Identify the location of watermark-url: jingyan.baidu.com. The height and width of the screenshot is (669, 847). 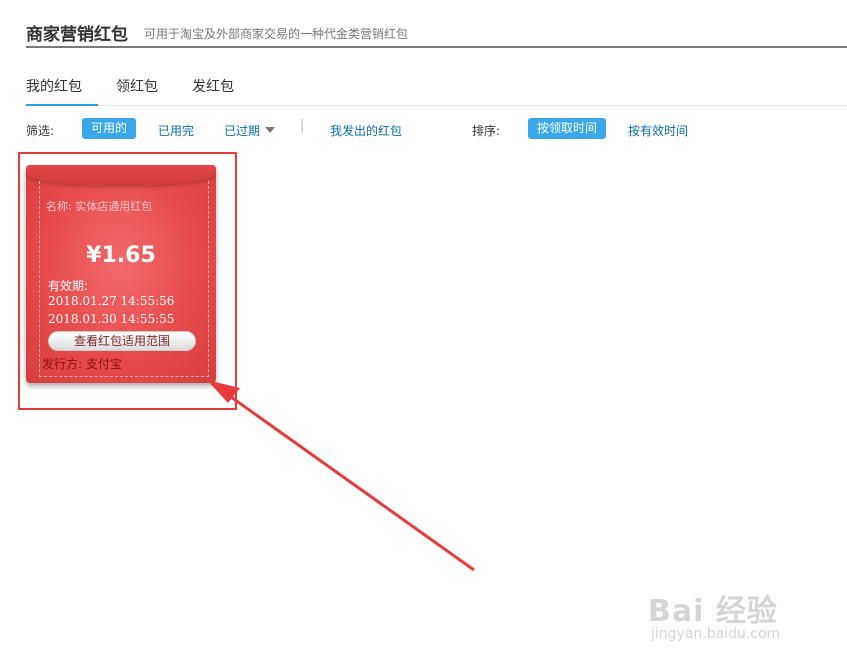
(716, 634).